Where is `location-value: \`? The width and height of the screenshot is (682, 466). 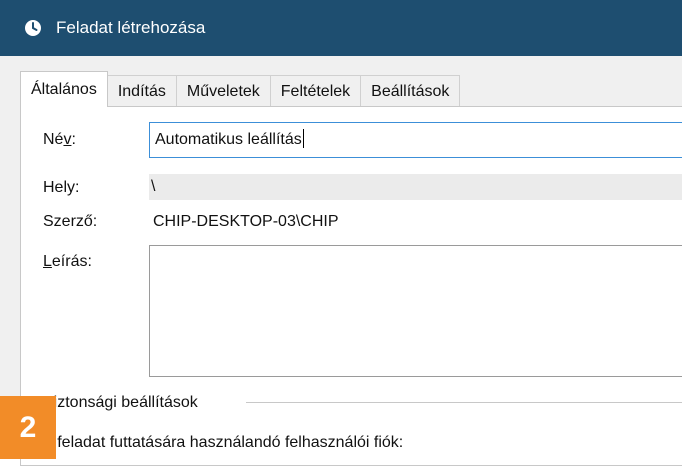
location-value: \ is located at coordinates (415, 187).